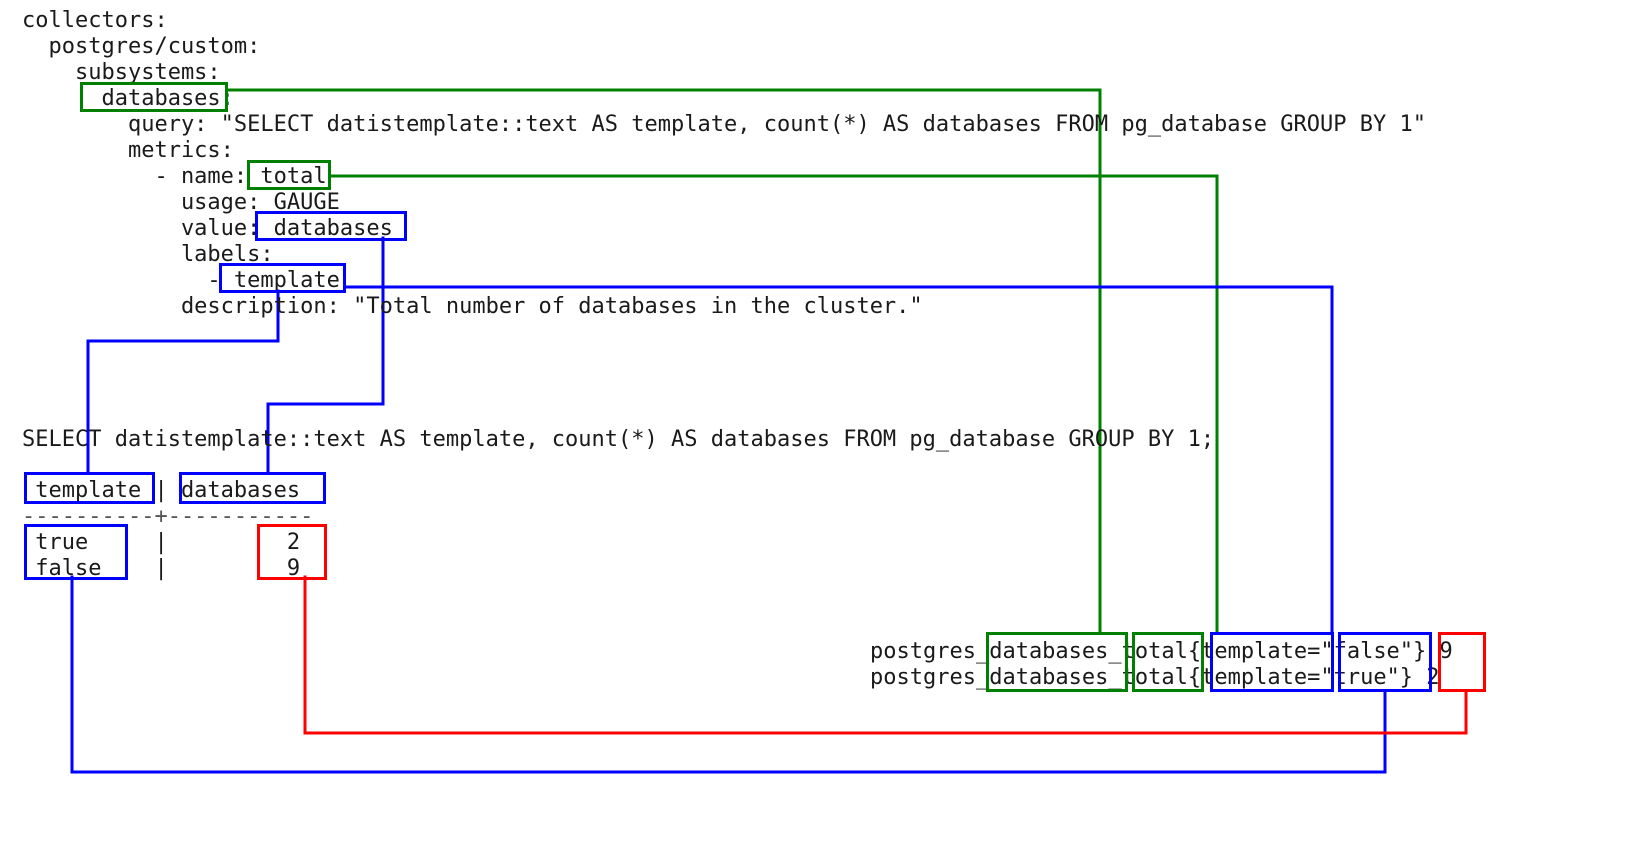 The image size is (1642, 847). I want to click on yaml-line-metric-labels: labels:, so click(148, 254).